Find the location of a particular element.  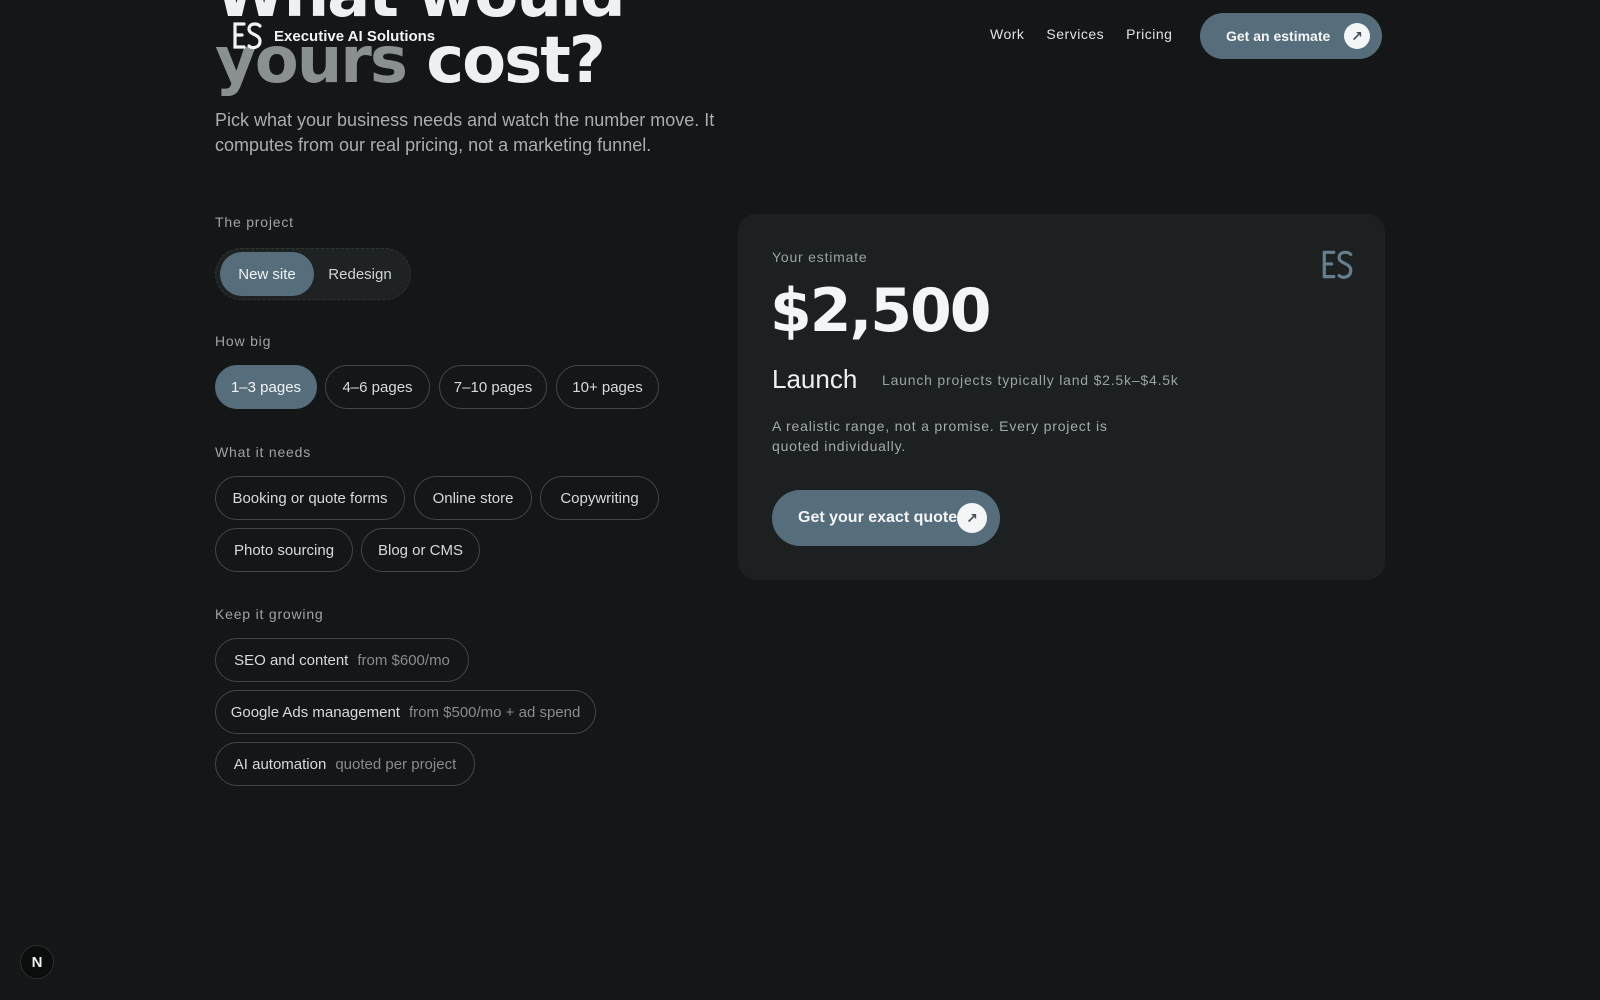

brand-logo-link: Executive AI Solutions is located at coordinates (332, 36).